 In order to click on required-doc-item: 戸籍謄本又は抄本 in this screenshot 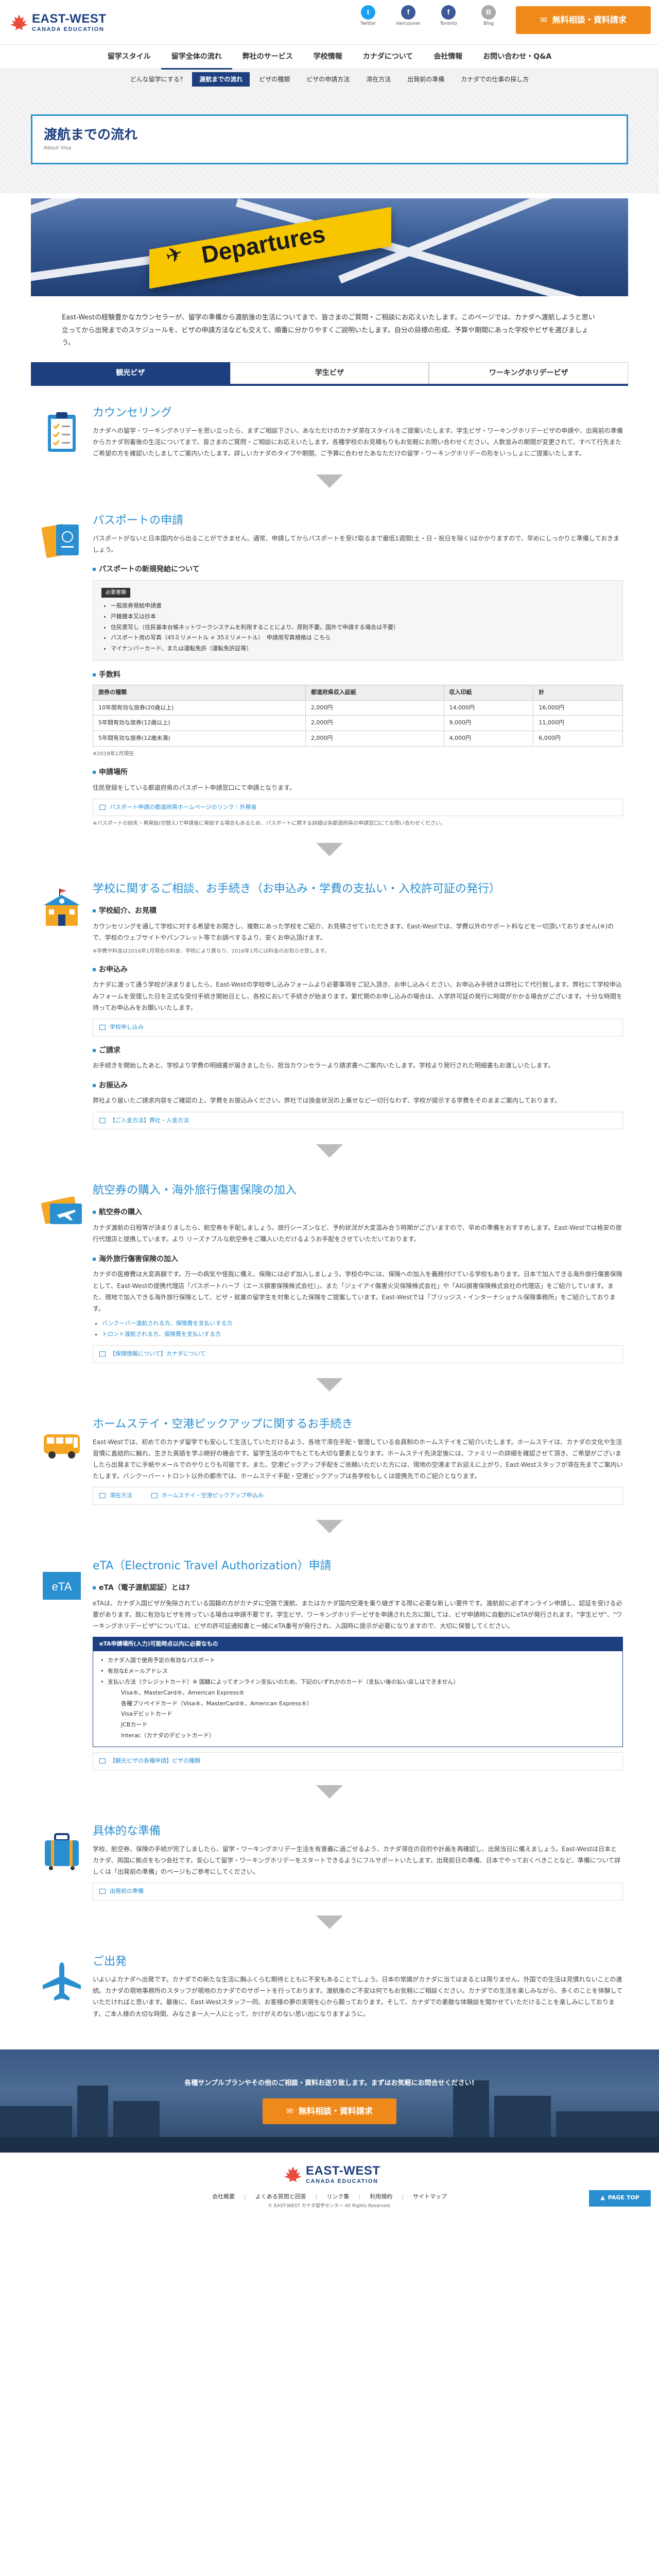, I will do `click(362, 617)`.